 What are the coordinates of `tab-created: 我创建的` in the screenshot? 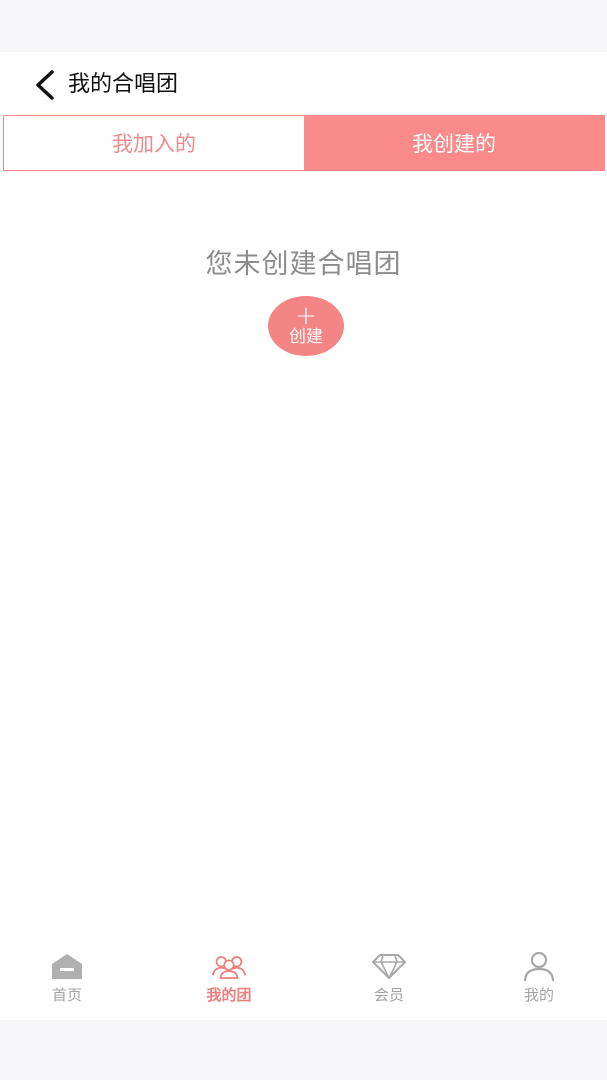 It's located at (454, 143).